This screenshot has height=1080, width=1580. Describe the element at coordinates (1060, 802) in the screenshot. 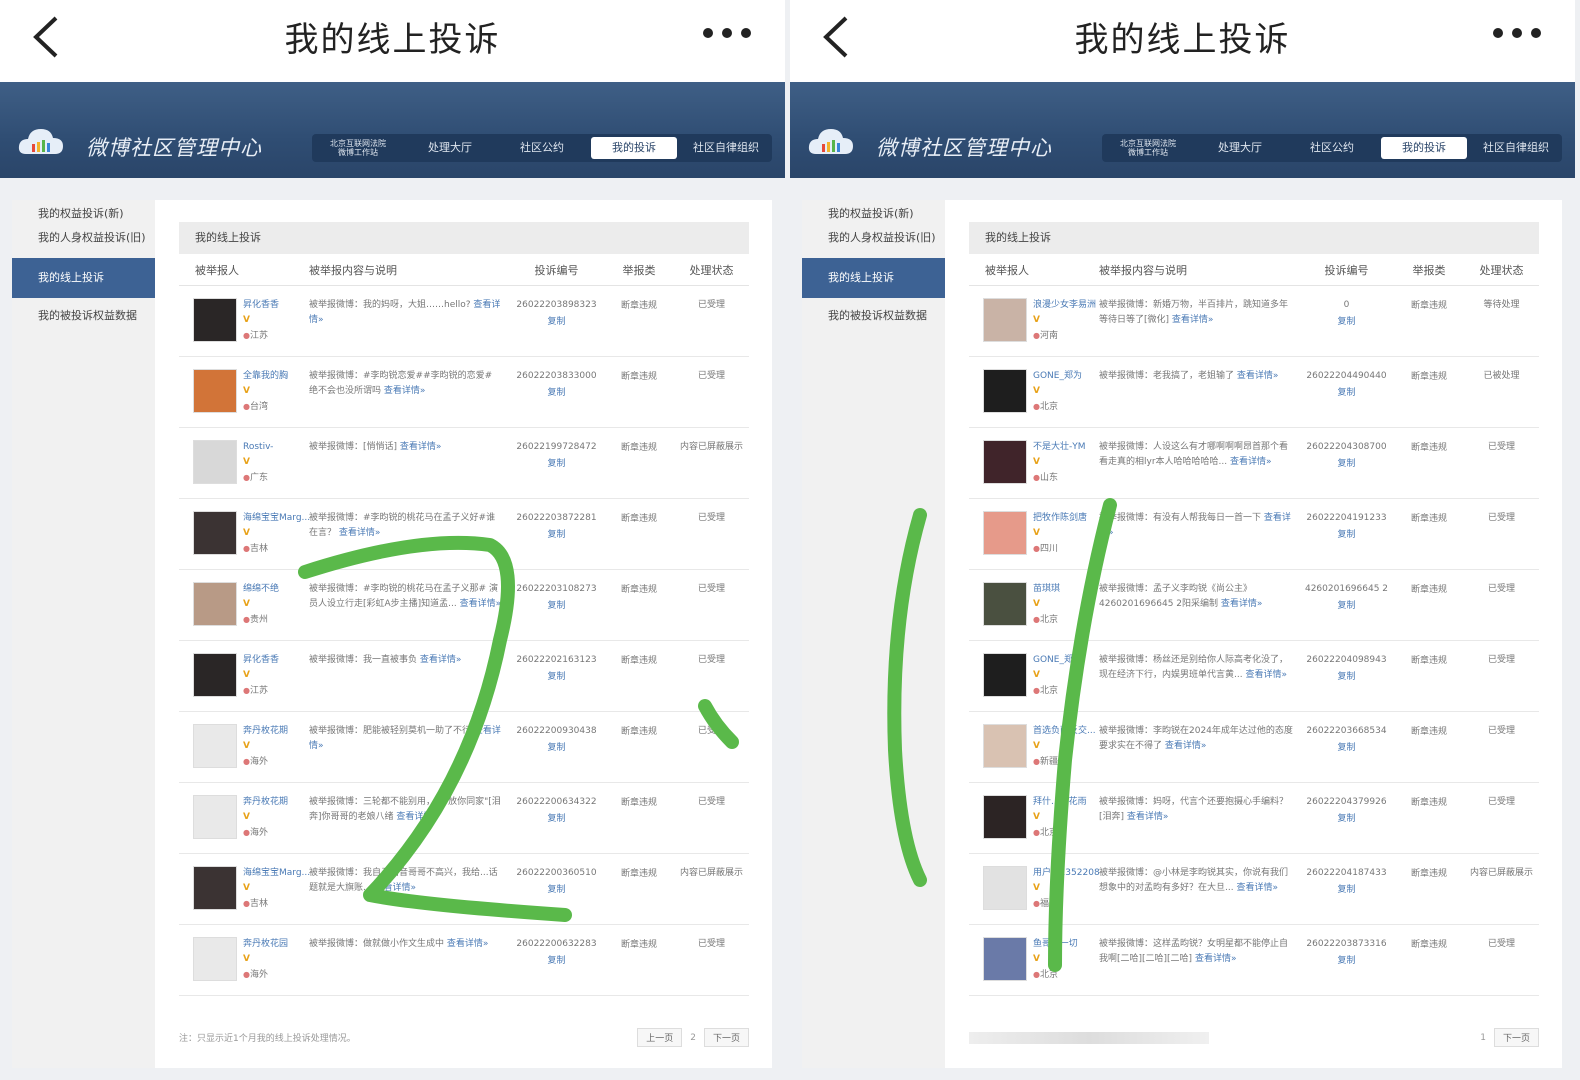

I see `user-name: 拜什...开花雨` at that location.